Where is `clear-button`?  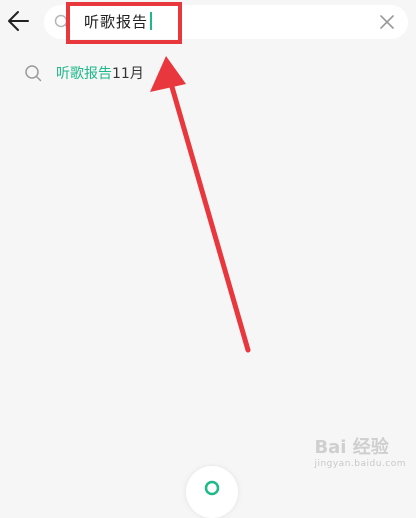
clear-button is located at coordinates (387, 22).